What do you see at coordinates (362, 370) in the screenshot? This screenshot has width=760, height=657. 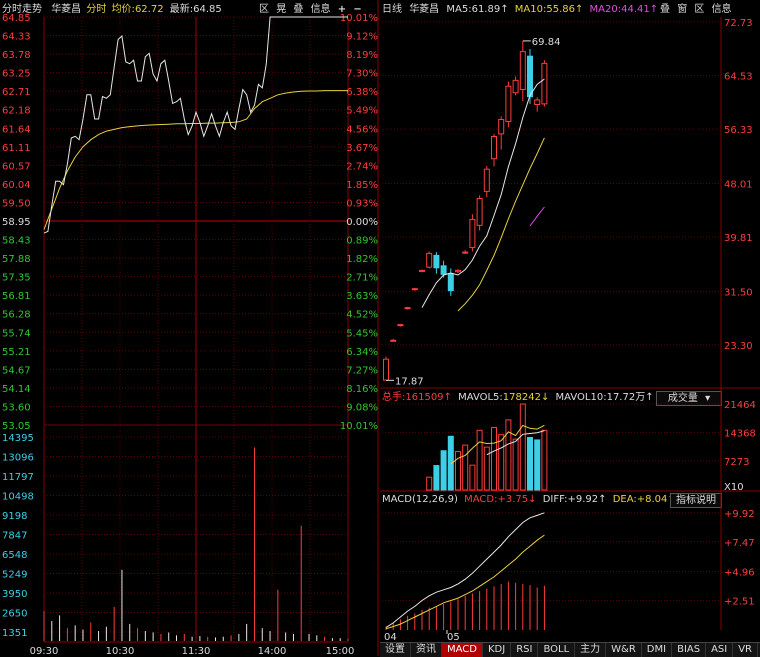 I see `pct-tick-label: 7.27%` at bounding box center [362, 370].